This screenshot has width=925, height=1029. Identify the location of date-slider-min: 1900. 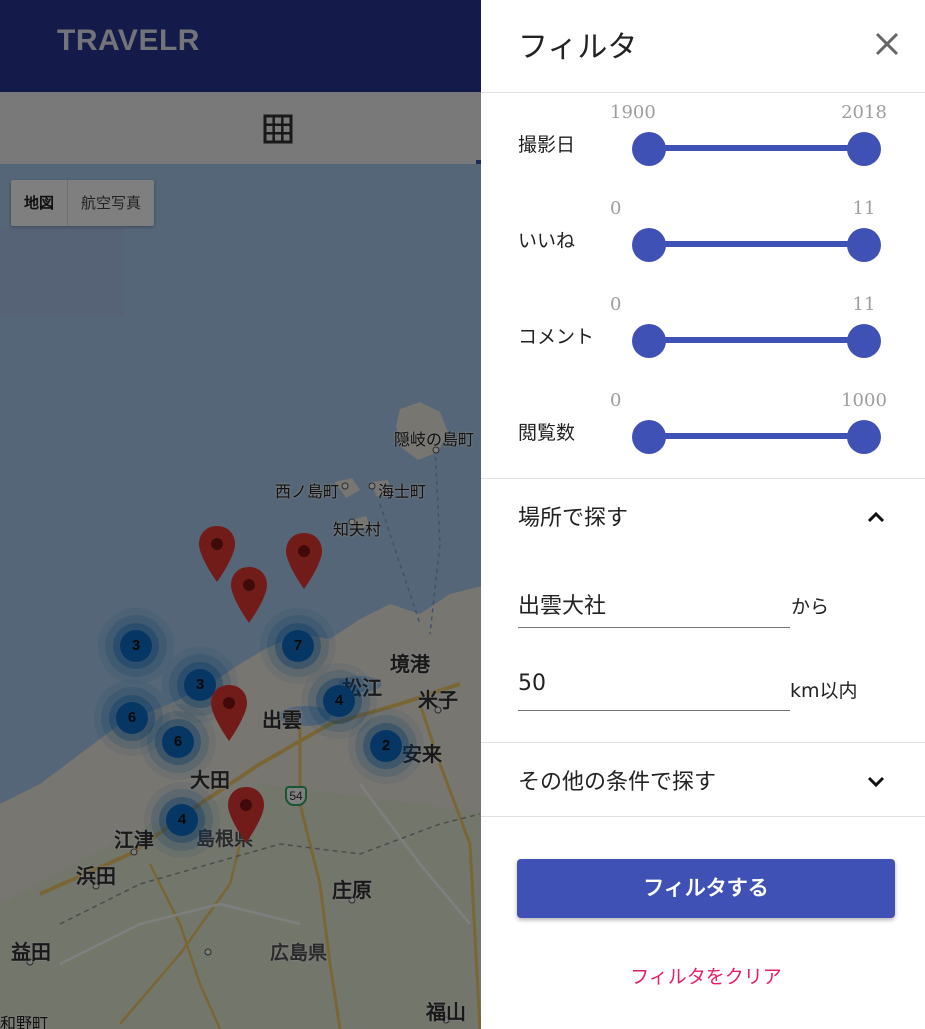
(633, 112).